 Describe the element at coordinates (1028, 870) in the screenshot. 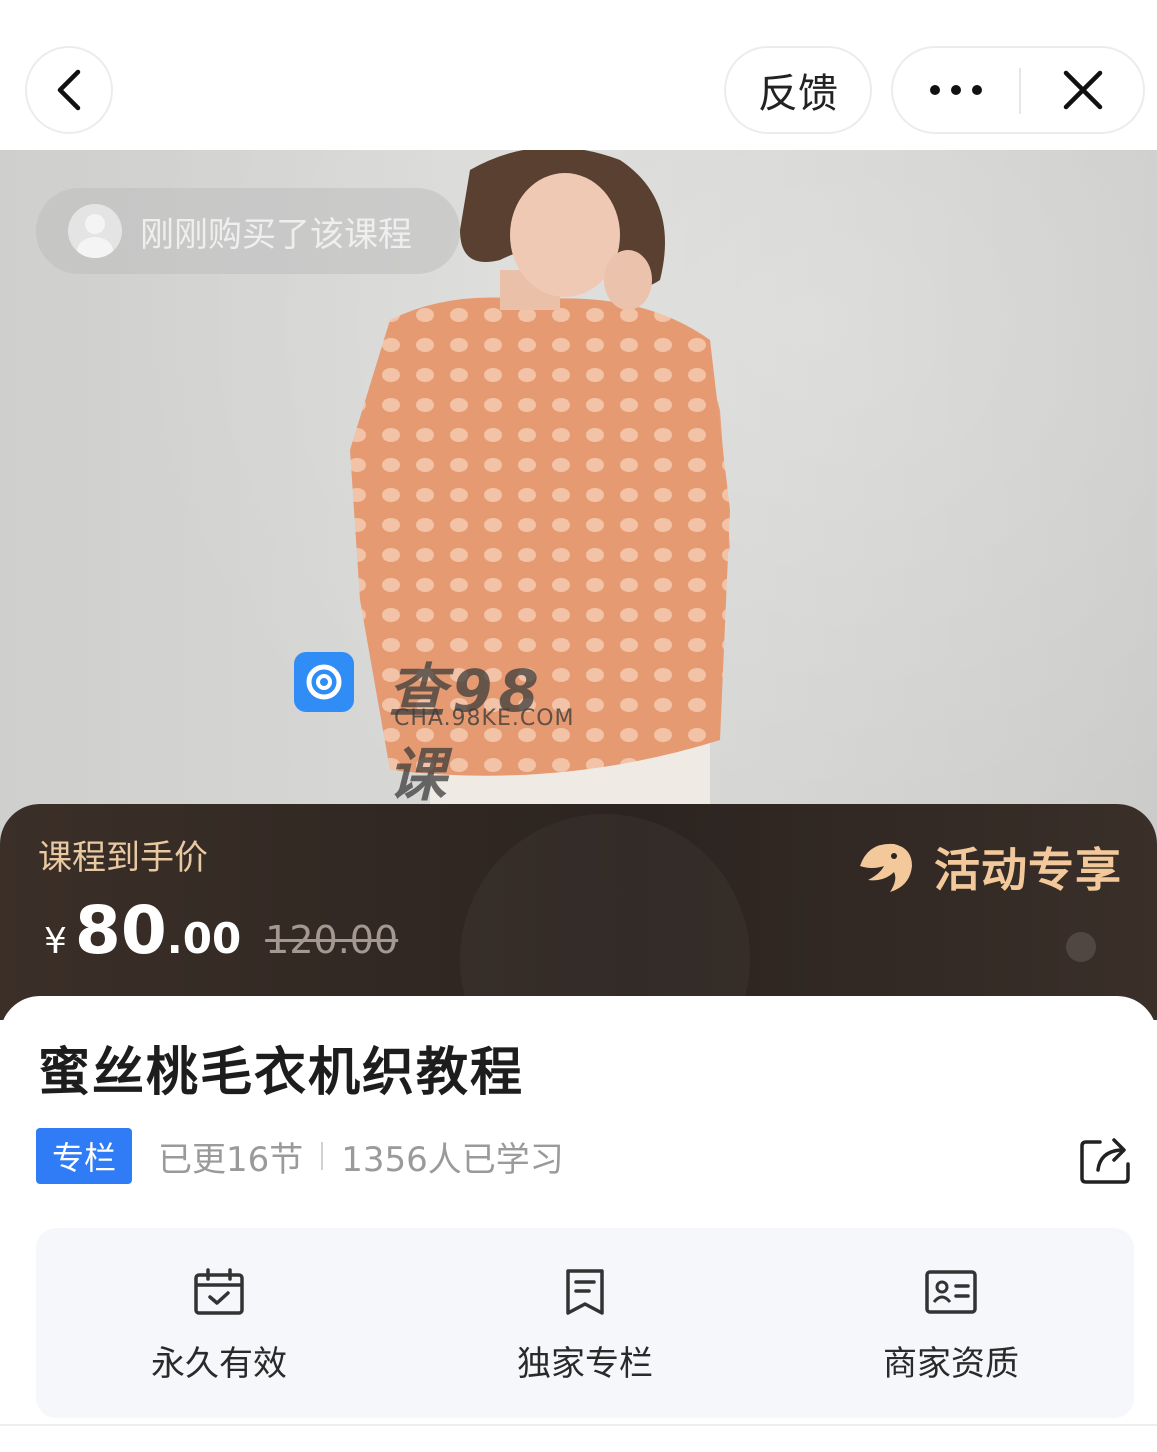

I see `promo-label: 活动专享` at that location.